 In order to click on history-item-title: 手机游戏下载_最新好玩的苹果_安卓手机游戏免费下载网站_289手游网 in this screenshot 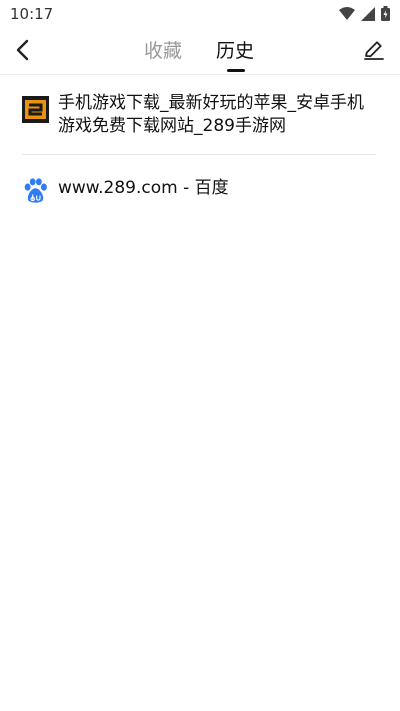, I will do `click(211, 114)`.